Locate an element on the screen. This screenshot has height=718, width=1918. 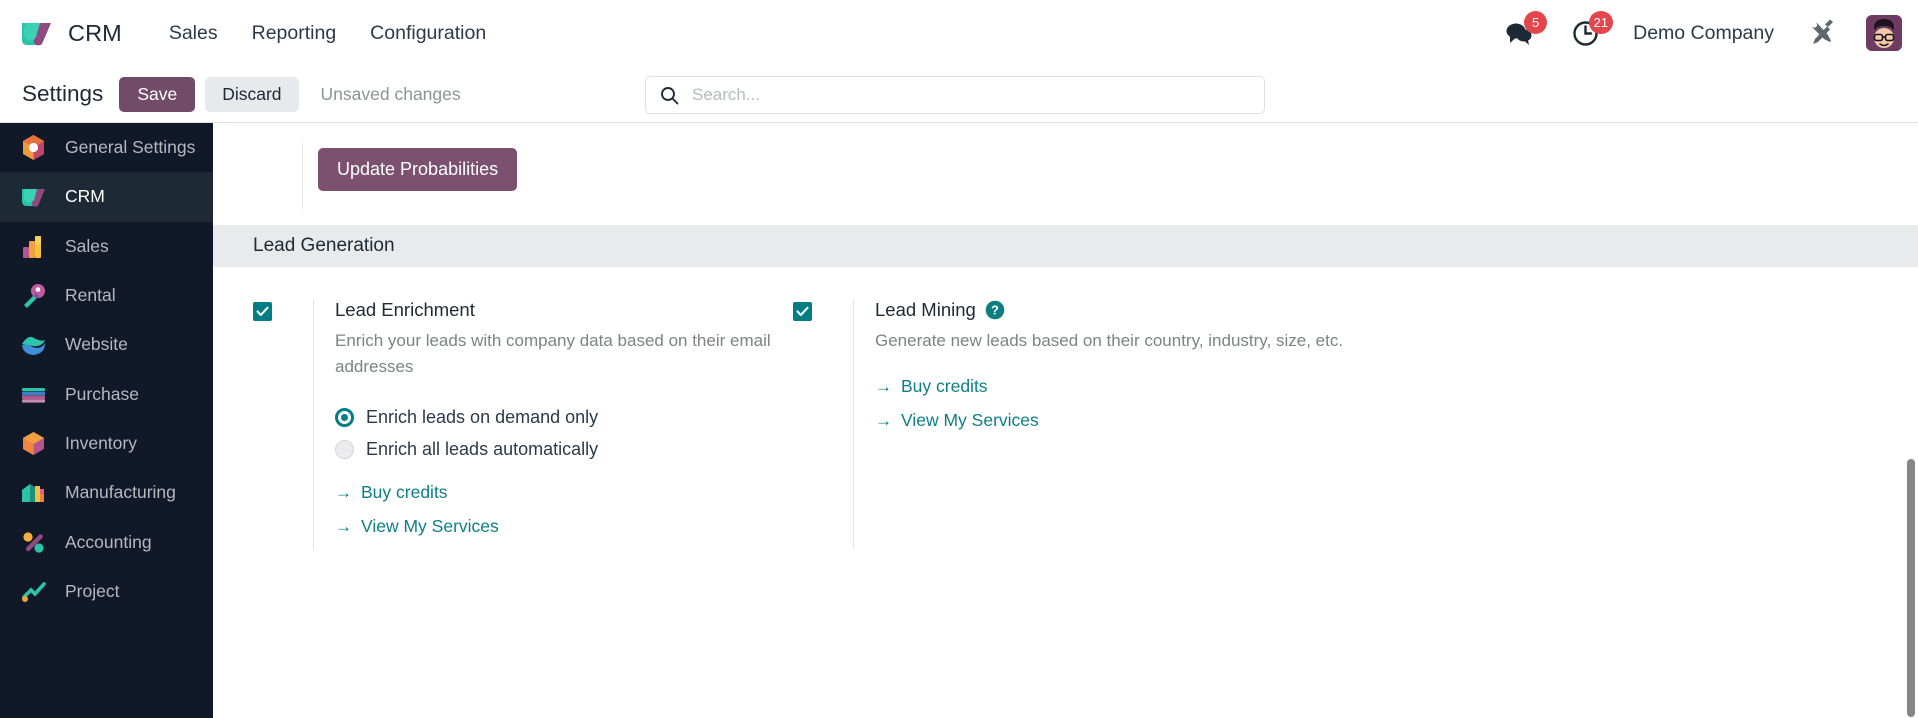
messages-menu-button: 5 is located at coordinates (1523, 32).